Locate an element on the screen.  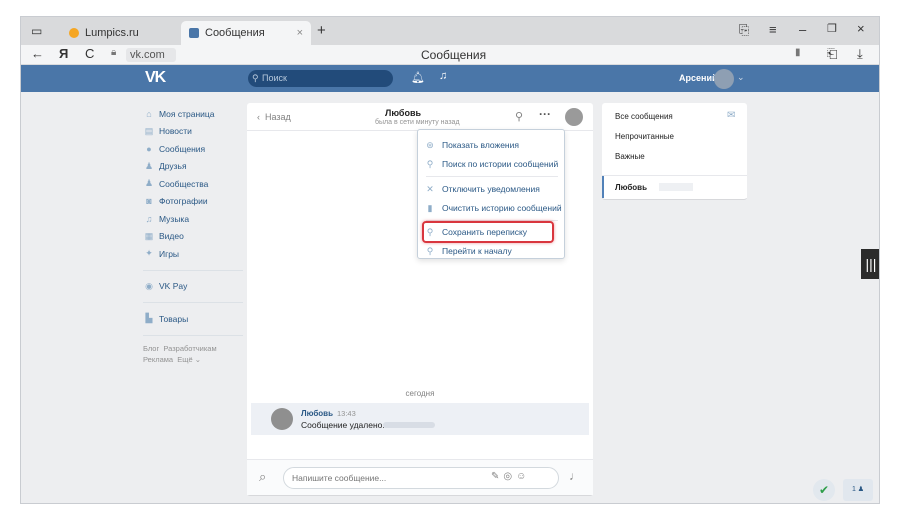
back-link: ‹ Назад is located at coordinates (274, 117).